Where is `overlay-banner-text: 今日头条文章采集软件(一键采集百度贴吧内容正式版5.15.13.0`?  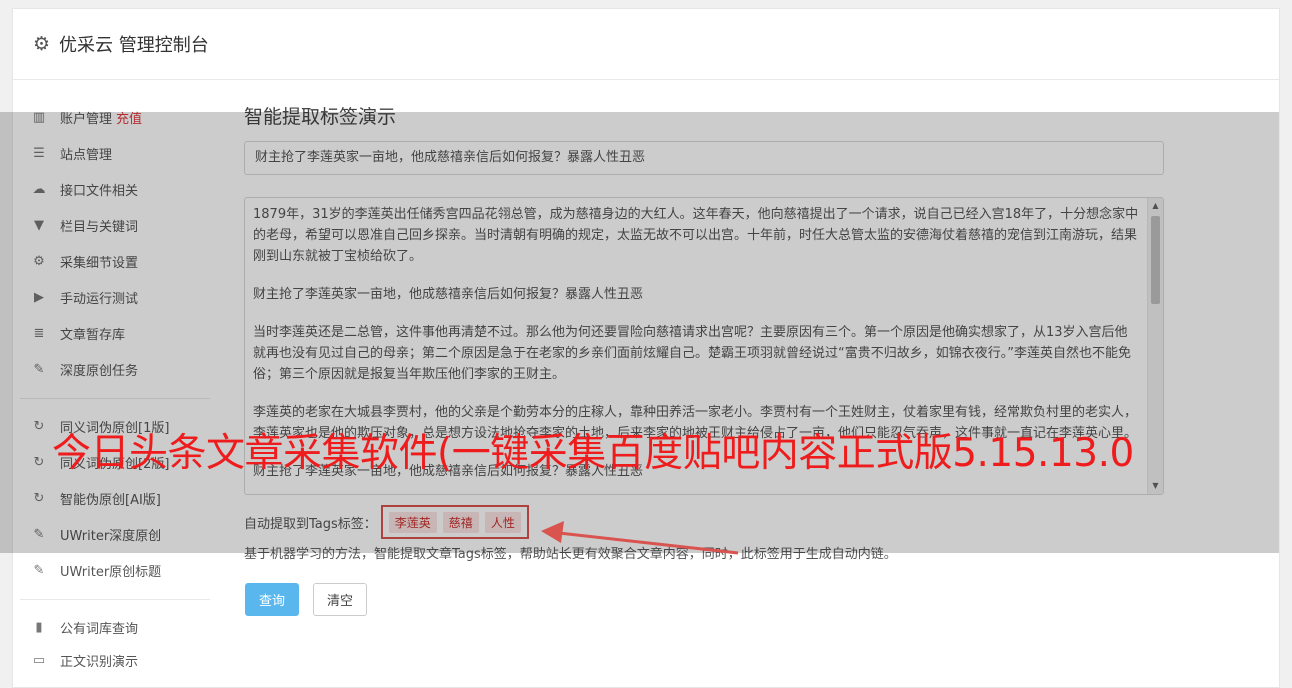 overlay-banner-text: 今日头条文章采集软件(一键采集百度贴吧内容正式版5.15.13.0 is located at coordinates (593, 453).